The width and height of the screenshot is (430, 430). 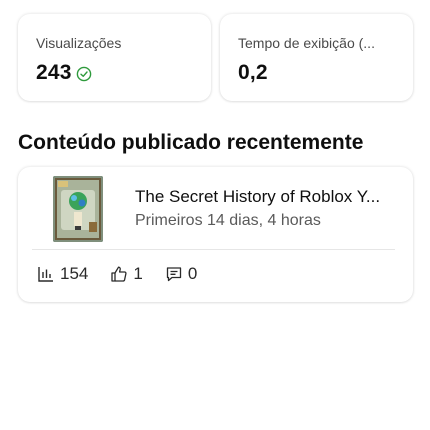 I want to click on watch-time-stat-card: Tempo de exibição (... 0,2, so click(x=316, y=57).